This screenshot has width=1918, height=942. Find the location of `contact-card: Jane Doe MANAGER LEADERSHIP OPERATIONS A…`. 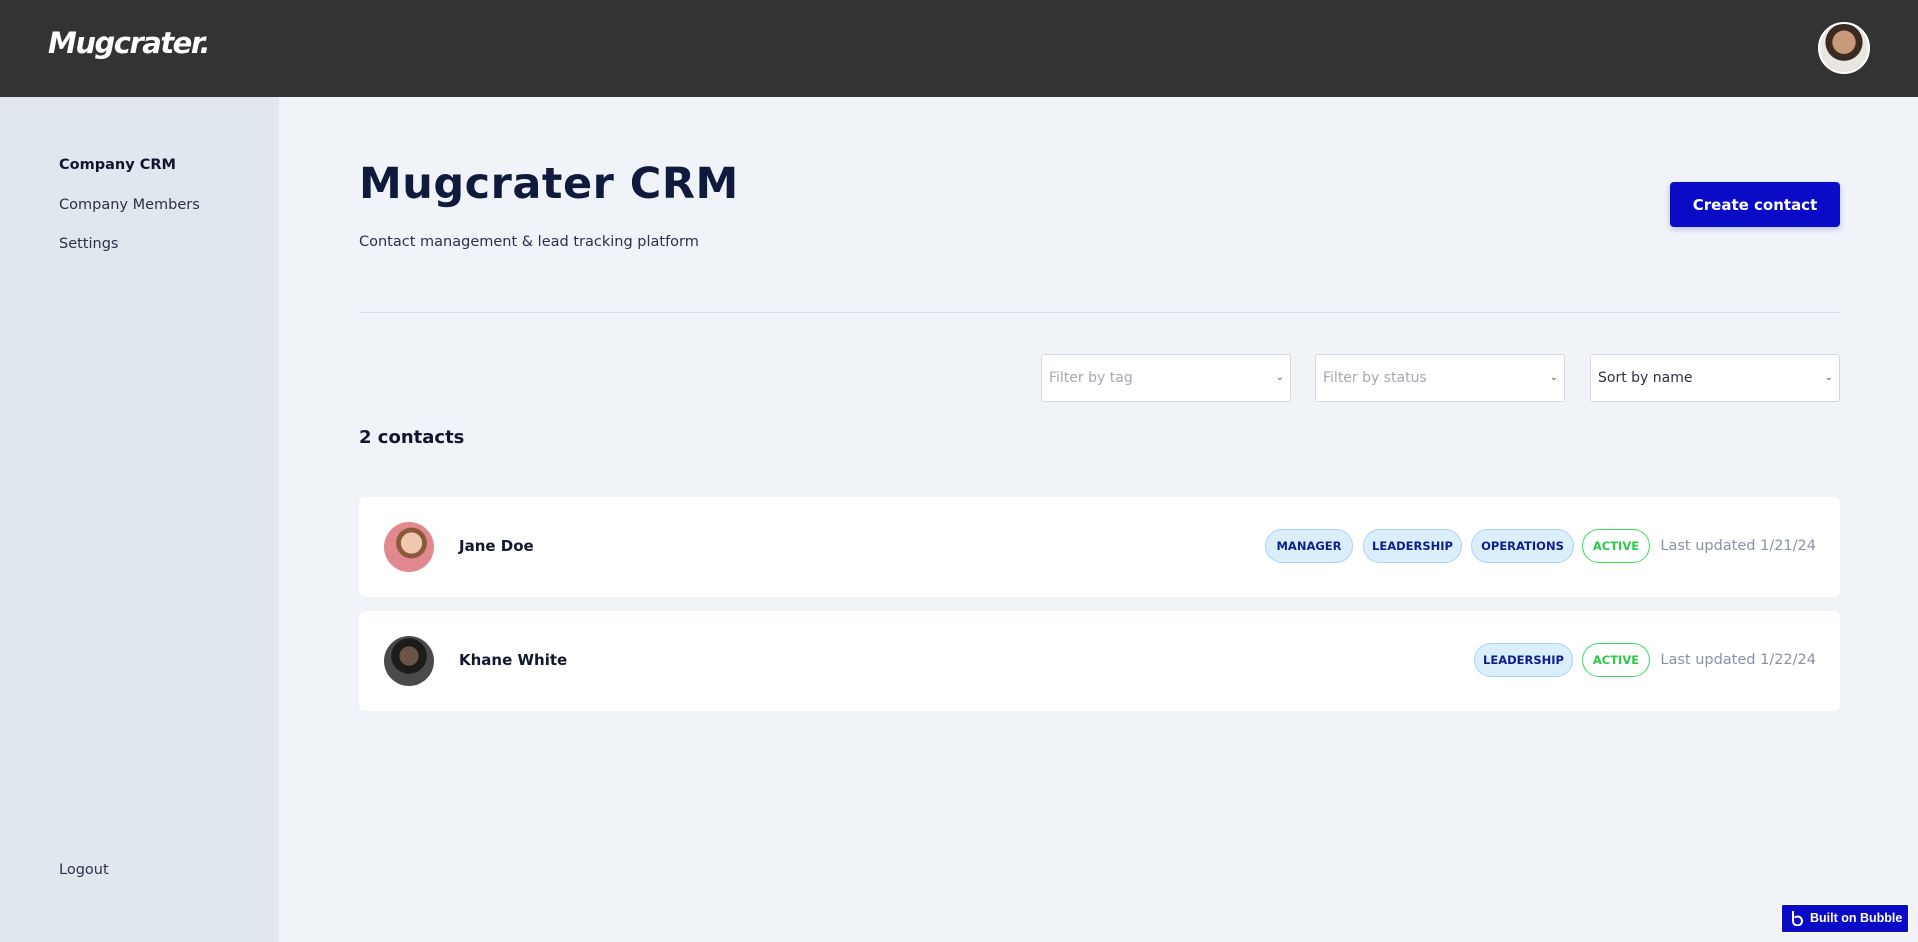

contact-card: Jane Doe MANAGER LEADERSHIP OPERATIONS A… is located at coordinates (1099, 547).